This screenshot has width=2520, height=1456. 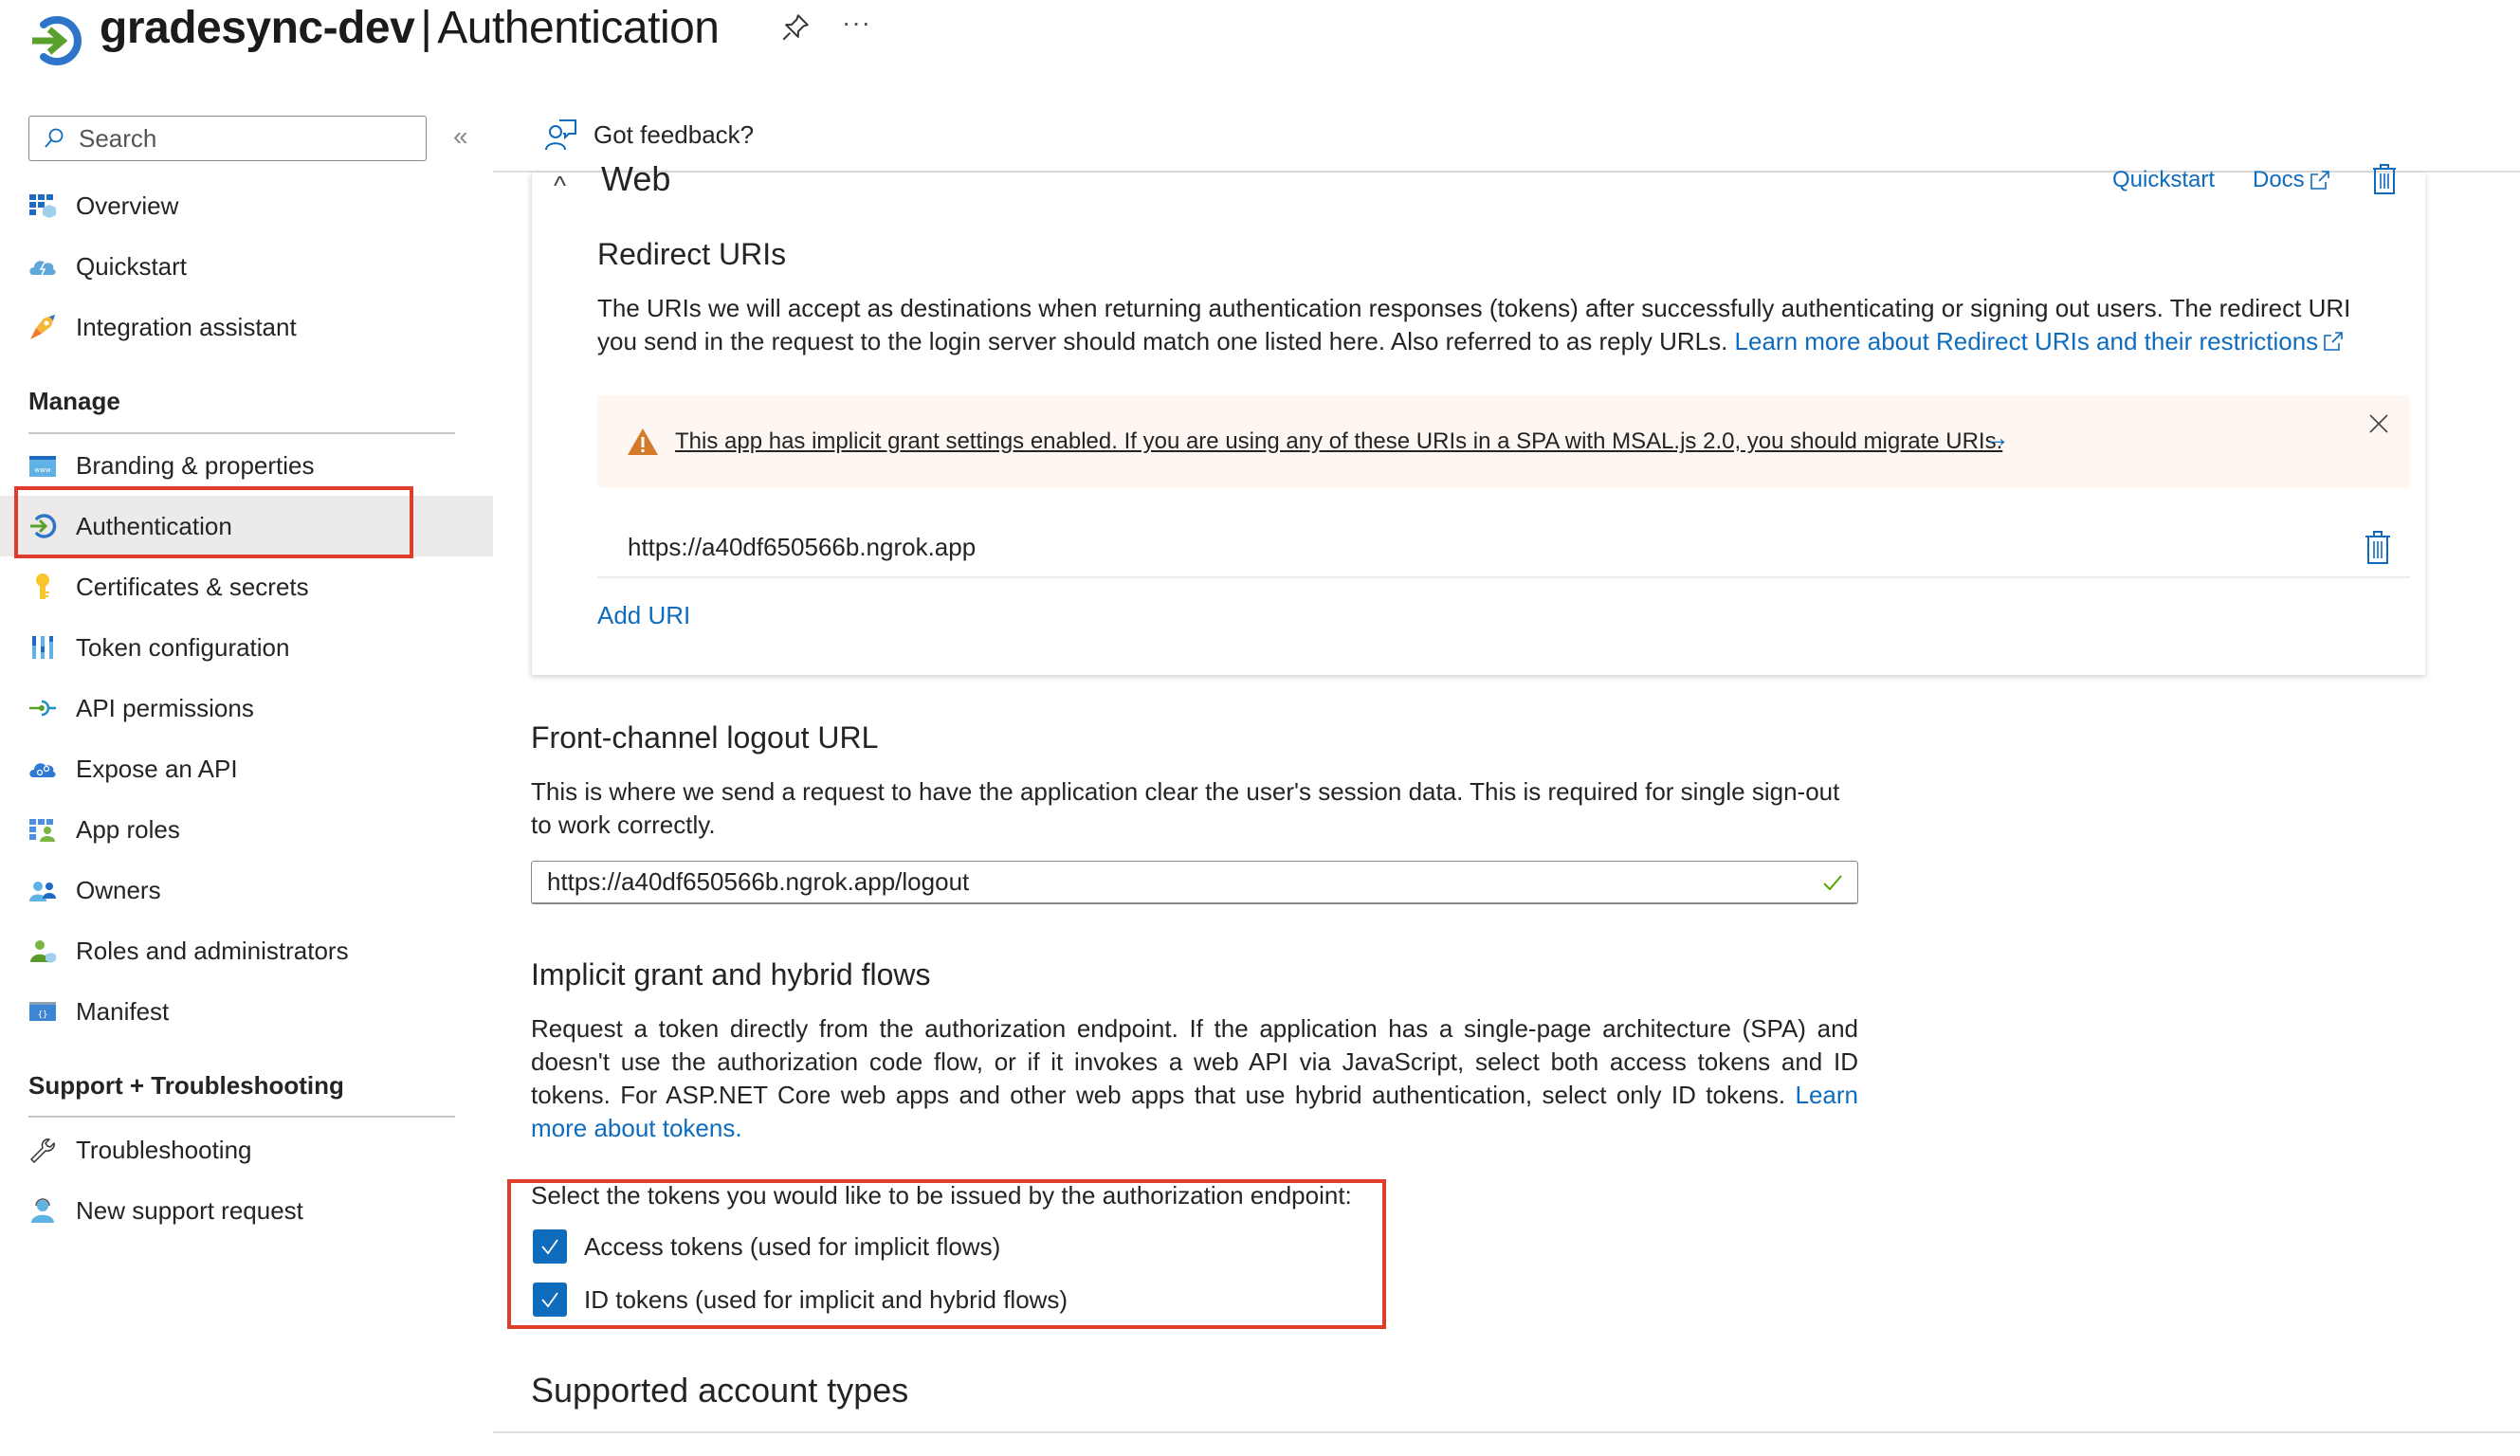 I want to click on web-platform-title: Web, so click(x=636, y=178).